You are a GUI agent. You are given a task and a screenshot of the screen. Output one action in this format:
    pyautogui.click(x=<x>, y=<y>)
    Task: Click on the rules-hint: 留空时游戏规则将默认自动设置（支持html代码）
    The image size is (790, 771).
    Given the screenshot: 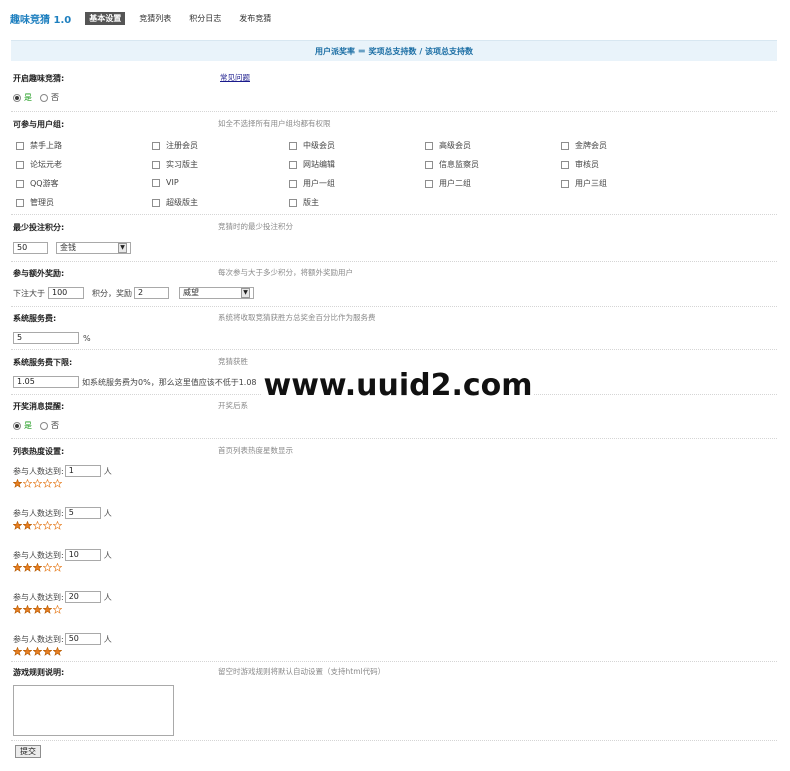 What is the action you would take?
    pyautogui.click(x=302, y=671)
    